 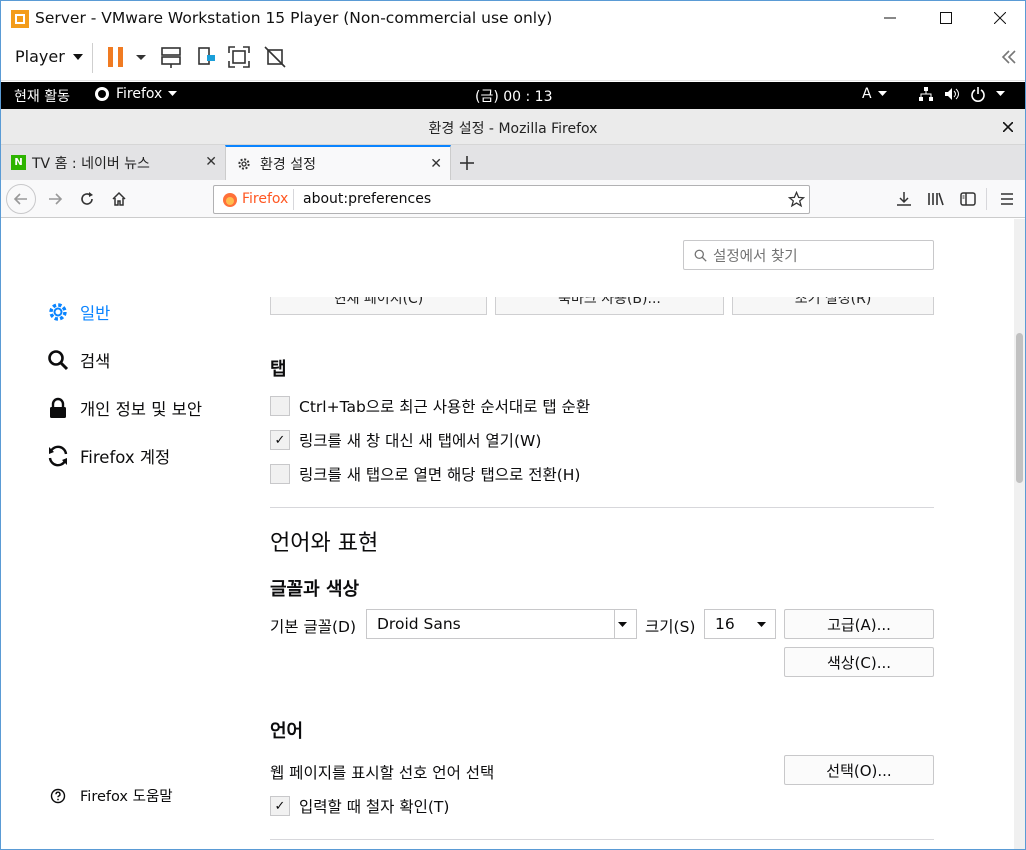 I want to click on firefox-logo-icon, so click(x=230, y=200).